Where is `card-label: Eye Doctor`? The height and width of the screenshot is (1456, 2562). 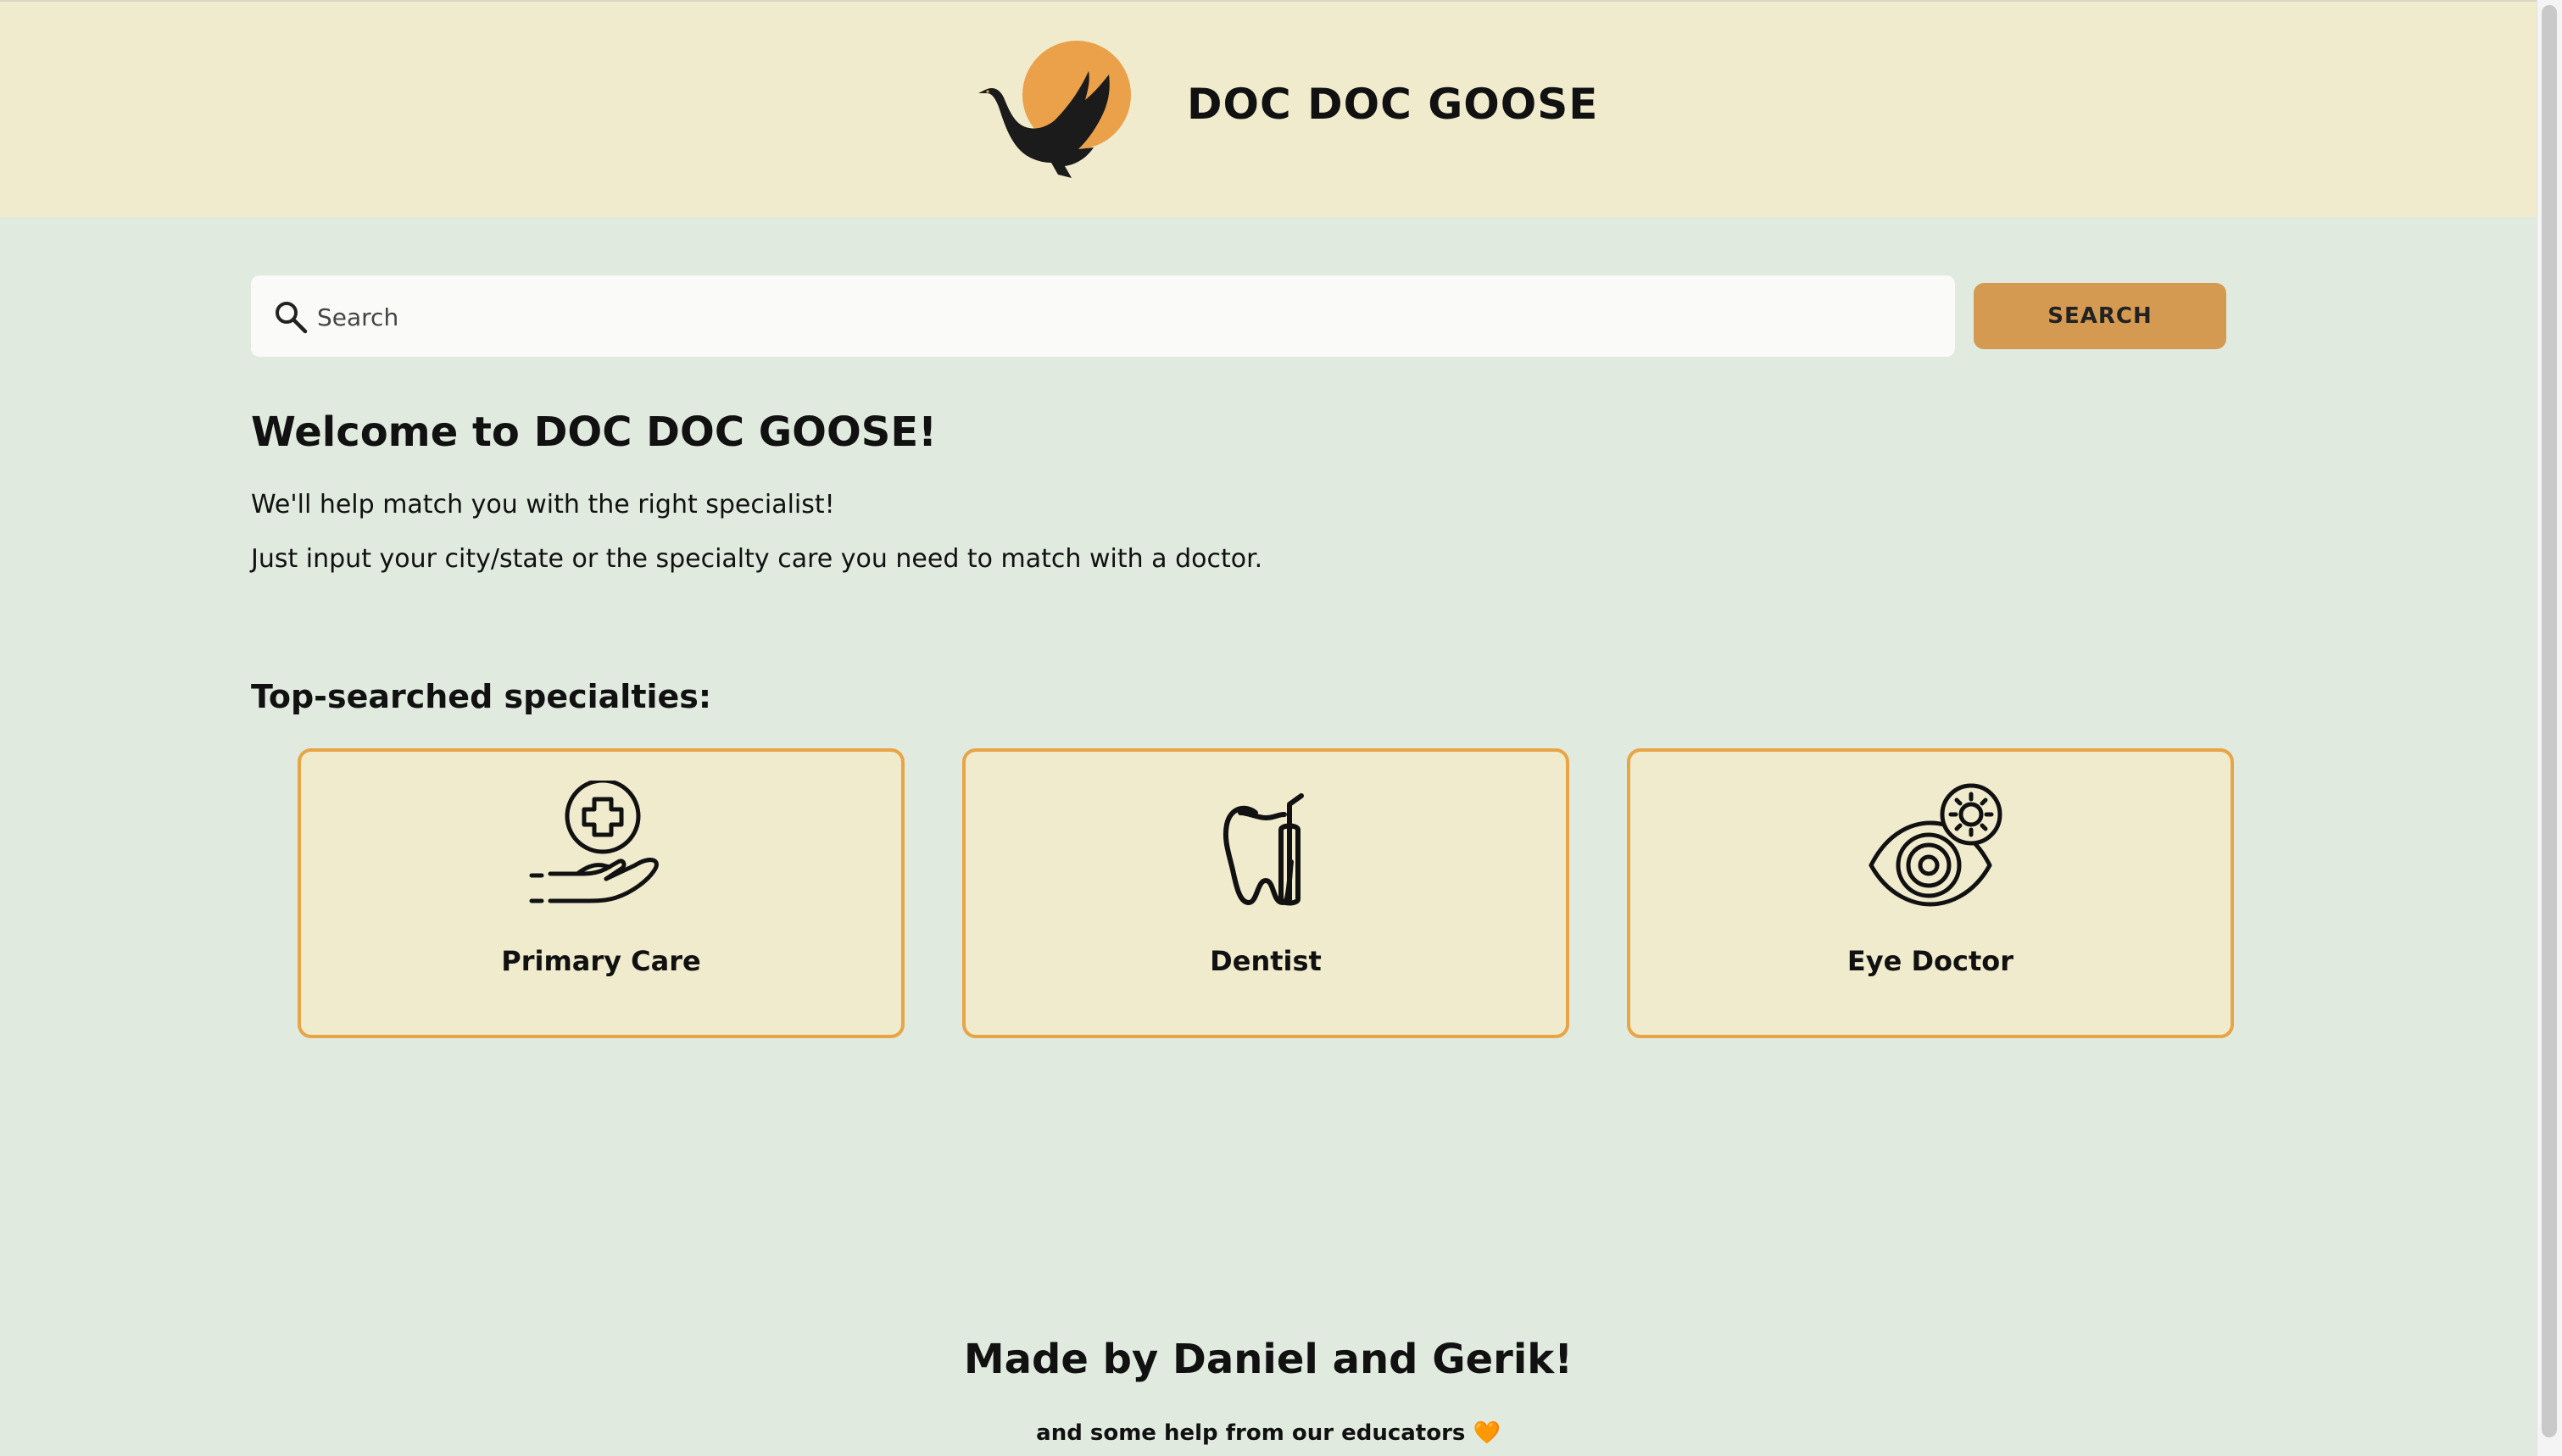 card-label: Eye Doctor is located at coordinates (1930, 961).